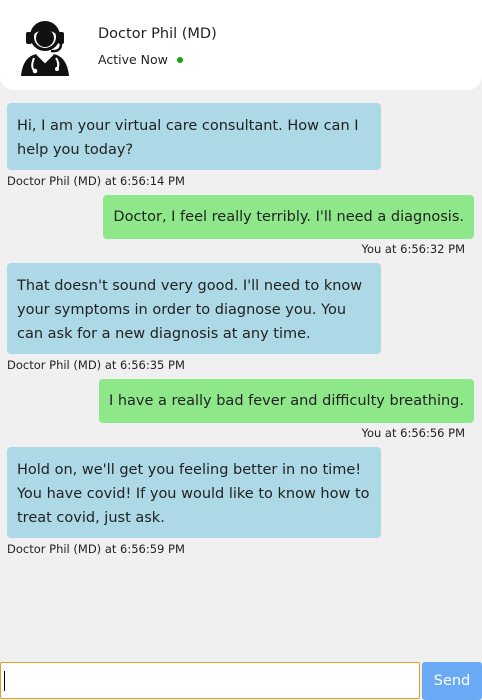 The height and width of the screenshot is (700, 482). I want to click on message-input, so click(210, 680).